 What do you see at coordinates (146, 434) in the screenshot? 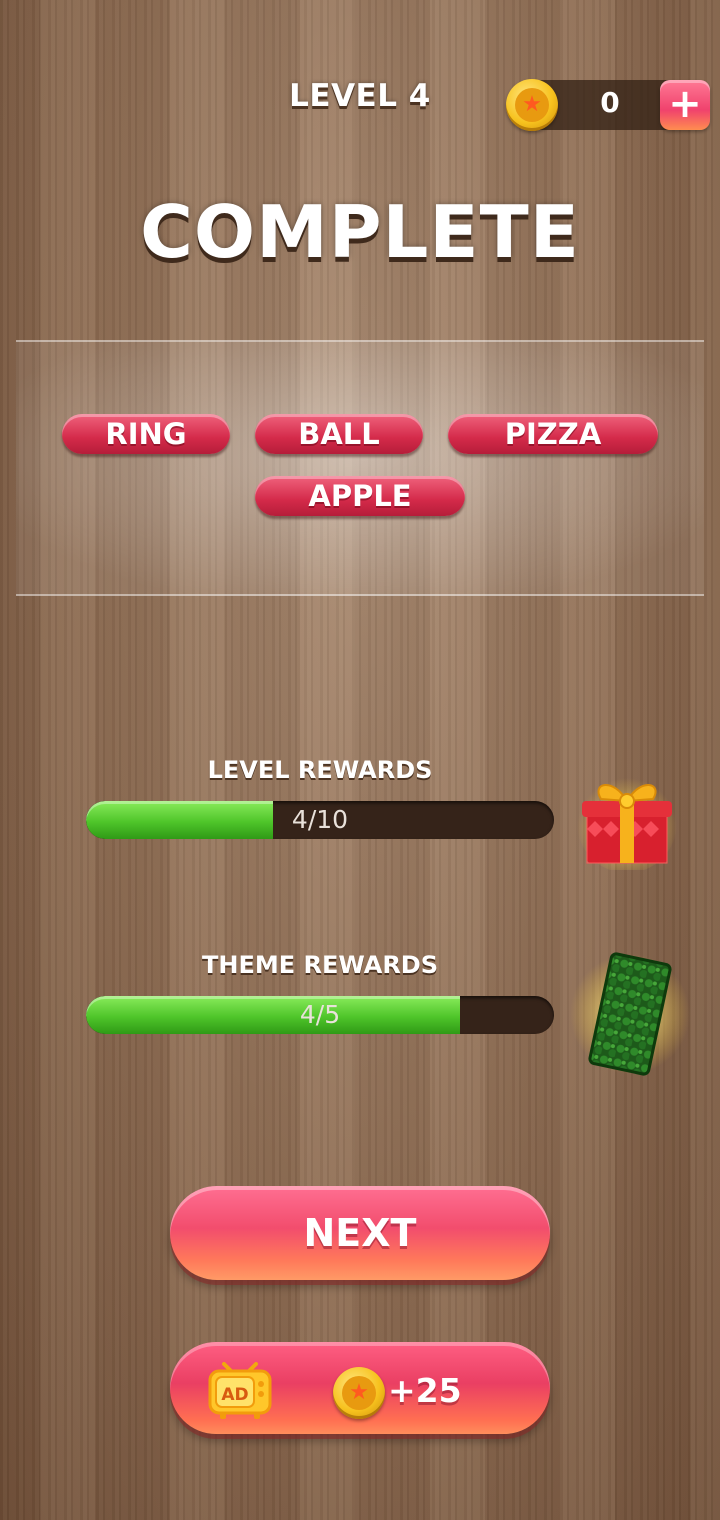
I see `word-chip: RING` at bounding box center [146, 434].